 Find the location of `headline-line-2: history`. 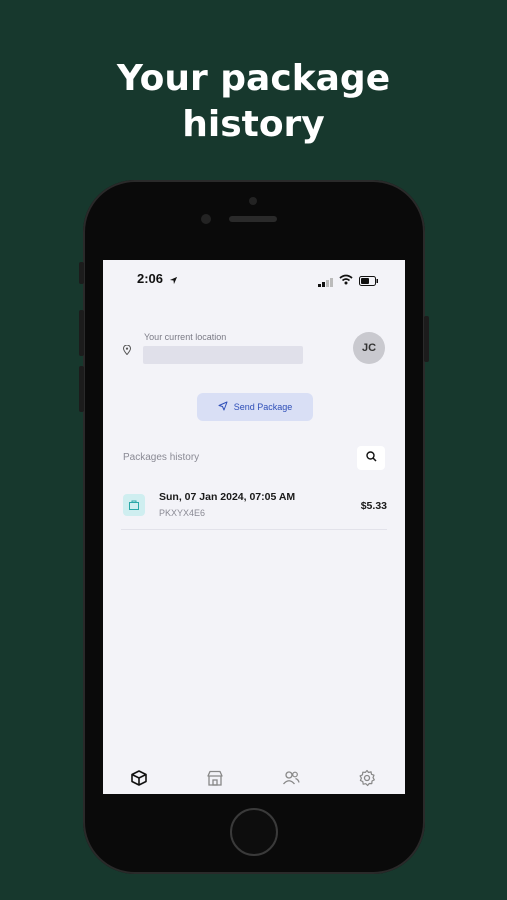

headline-line-2: history is located at coordinates (253, 124).